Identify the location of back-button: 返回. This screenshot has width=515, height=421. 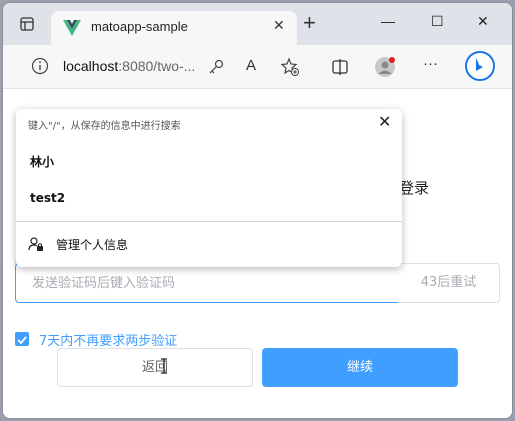
(155, 367).